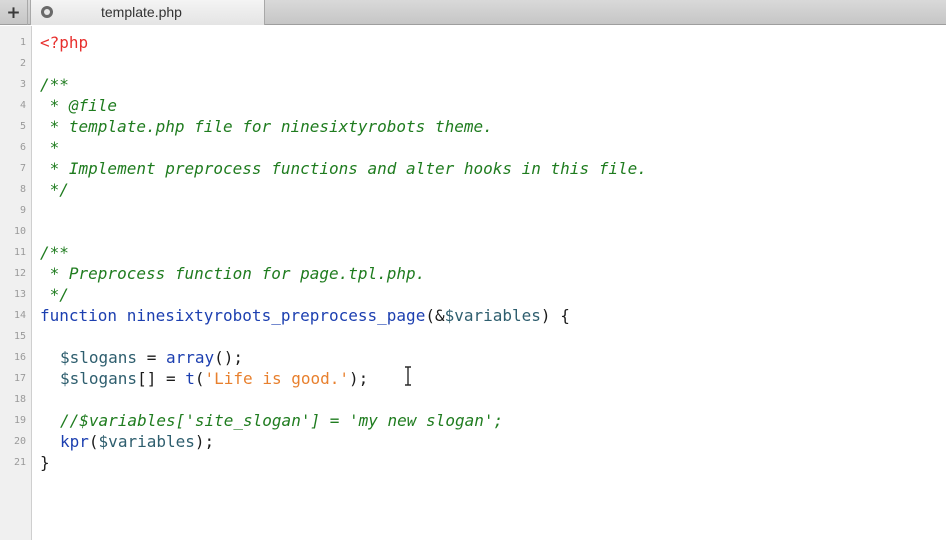  What do you see at coordinates (19, 357) in the screenshot?
I see `line-number: 16` at bounding box center [19, 357].